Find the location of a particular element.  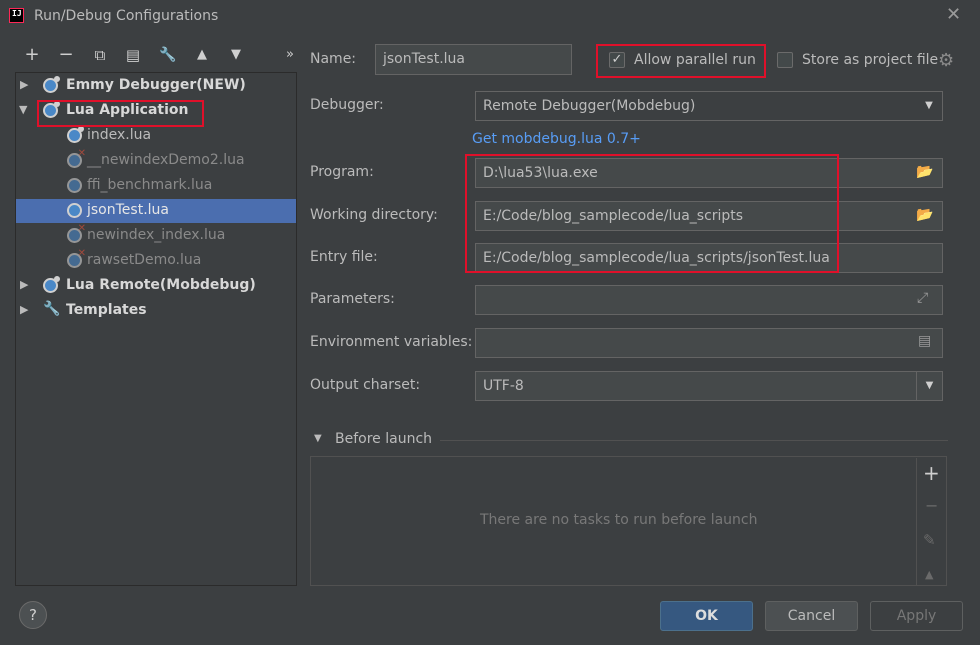

tree-item-rawsetdemo: rawsetDemo.lua is located at coordinates (156, 260).